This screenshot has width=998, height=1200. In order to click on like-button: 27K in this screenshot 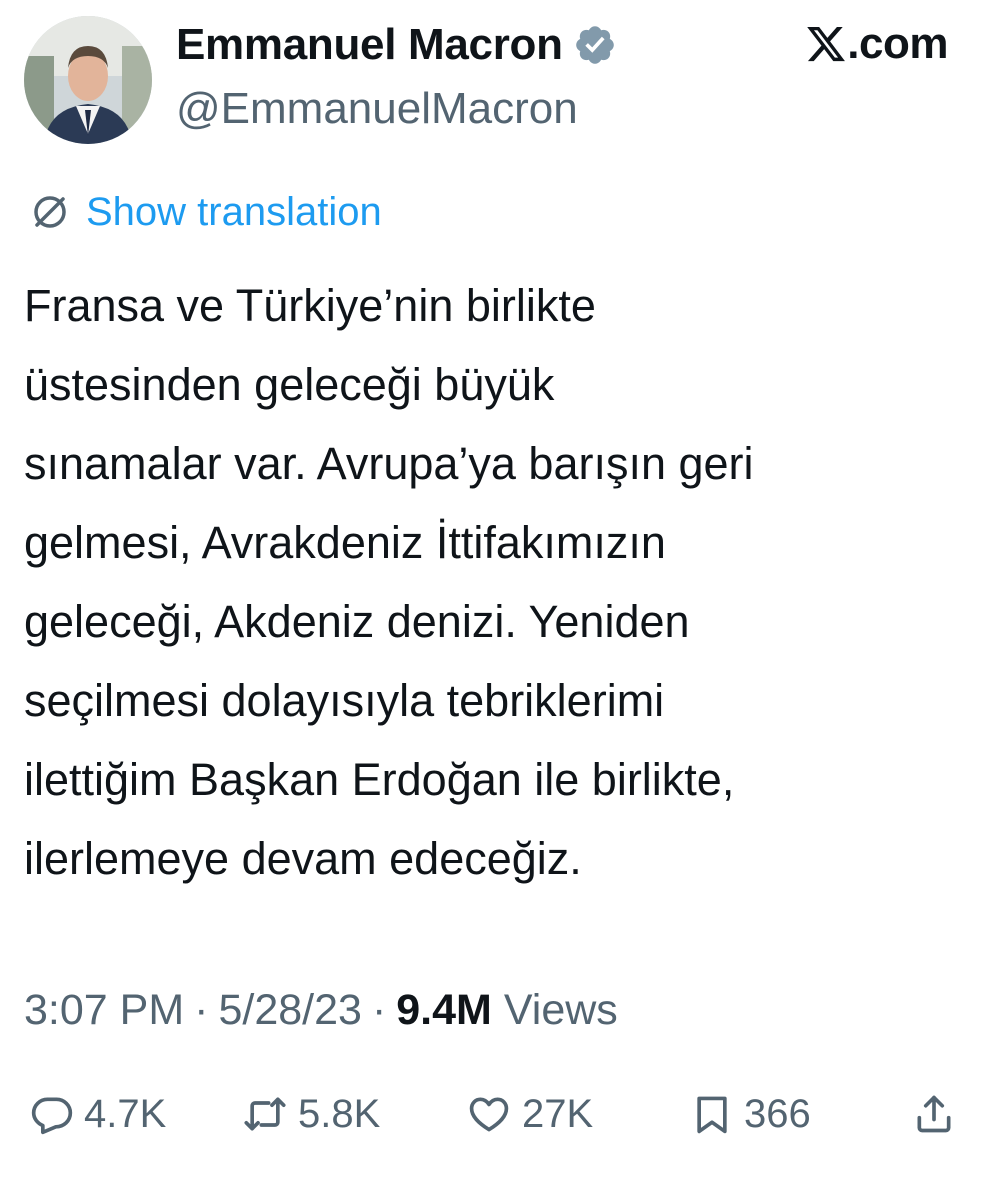, I will do `click(529, 1114)`.